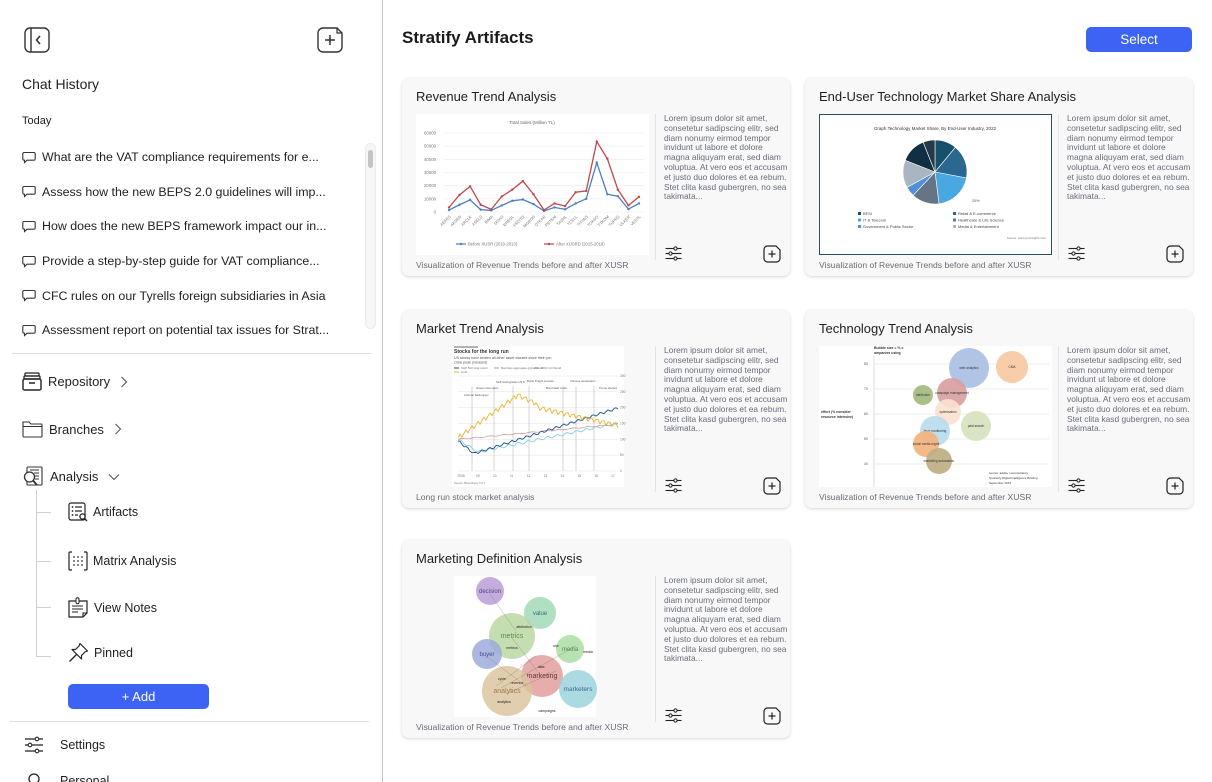 This screenshot has height=782, width=1212. What do you see at coordinates (138, 696) in the screenshot?
I see `add-button: + Add` at bounding box center [138, 696].